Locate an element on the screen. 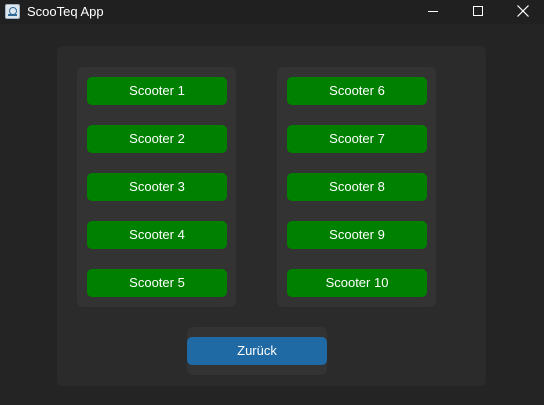  app-icon is located at coordinates (12, 11).